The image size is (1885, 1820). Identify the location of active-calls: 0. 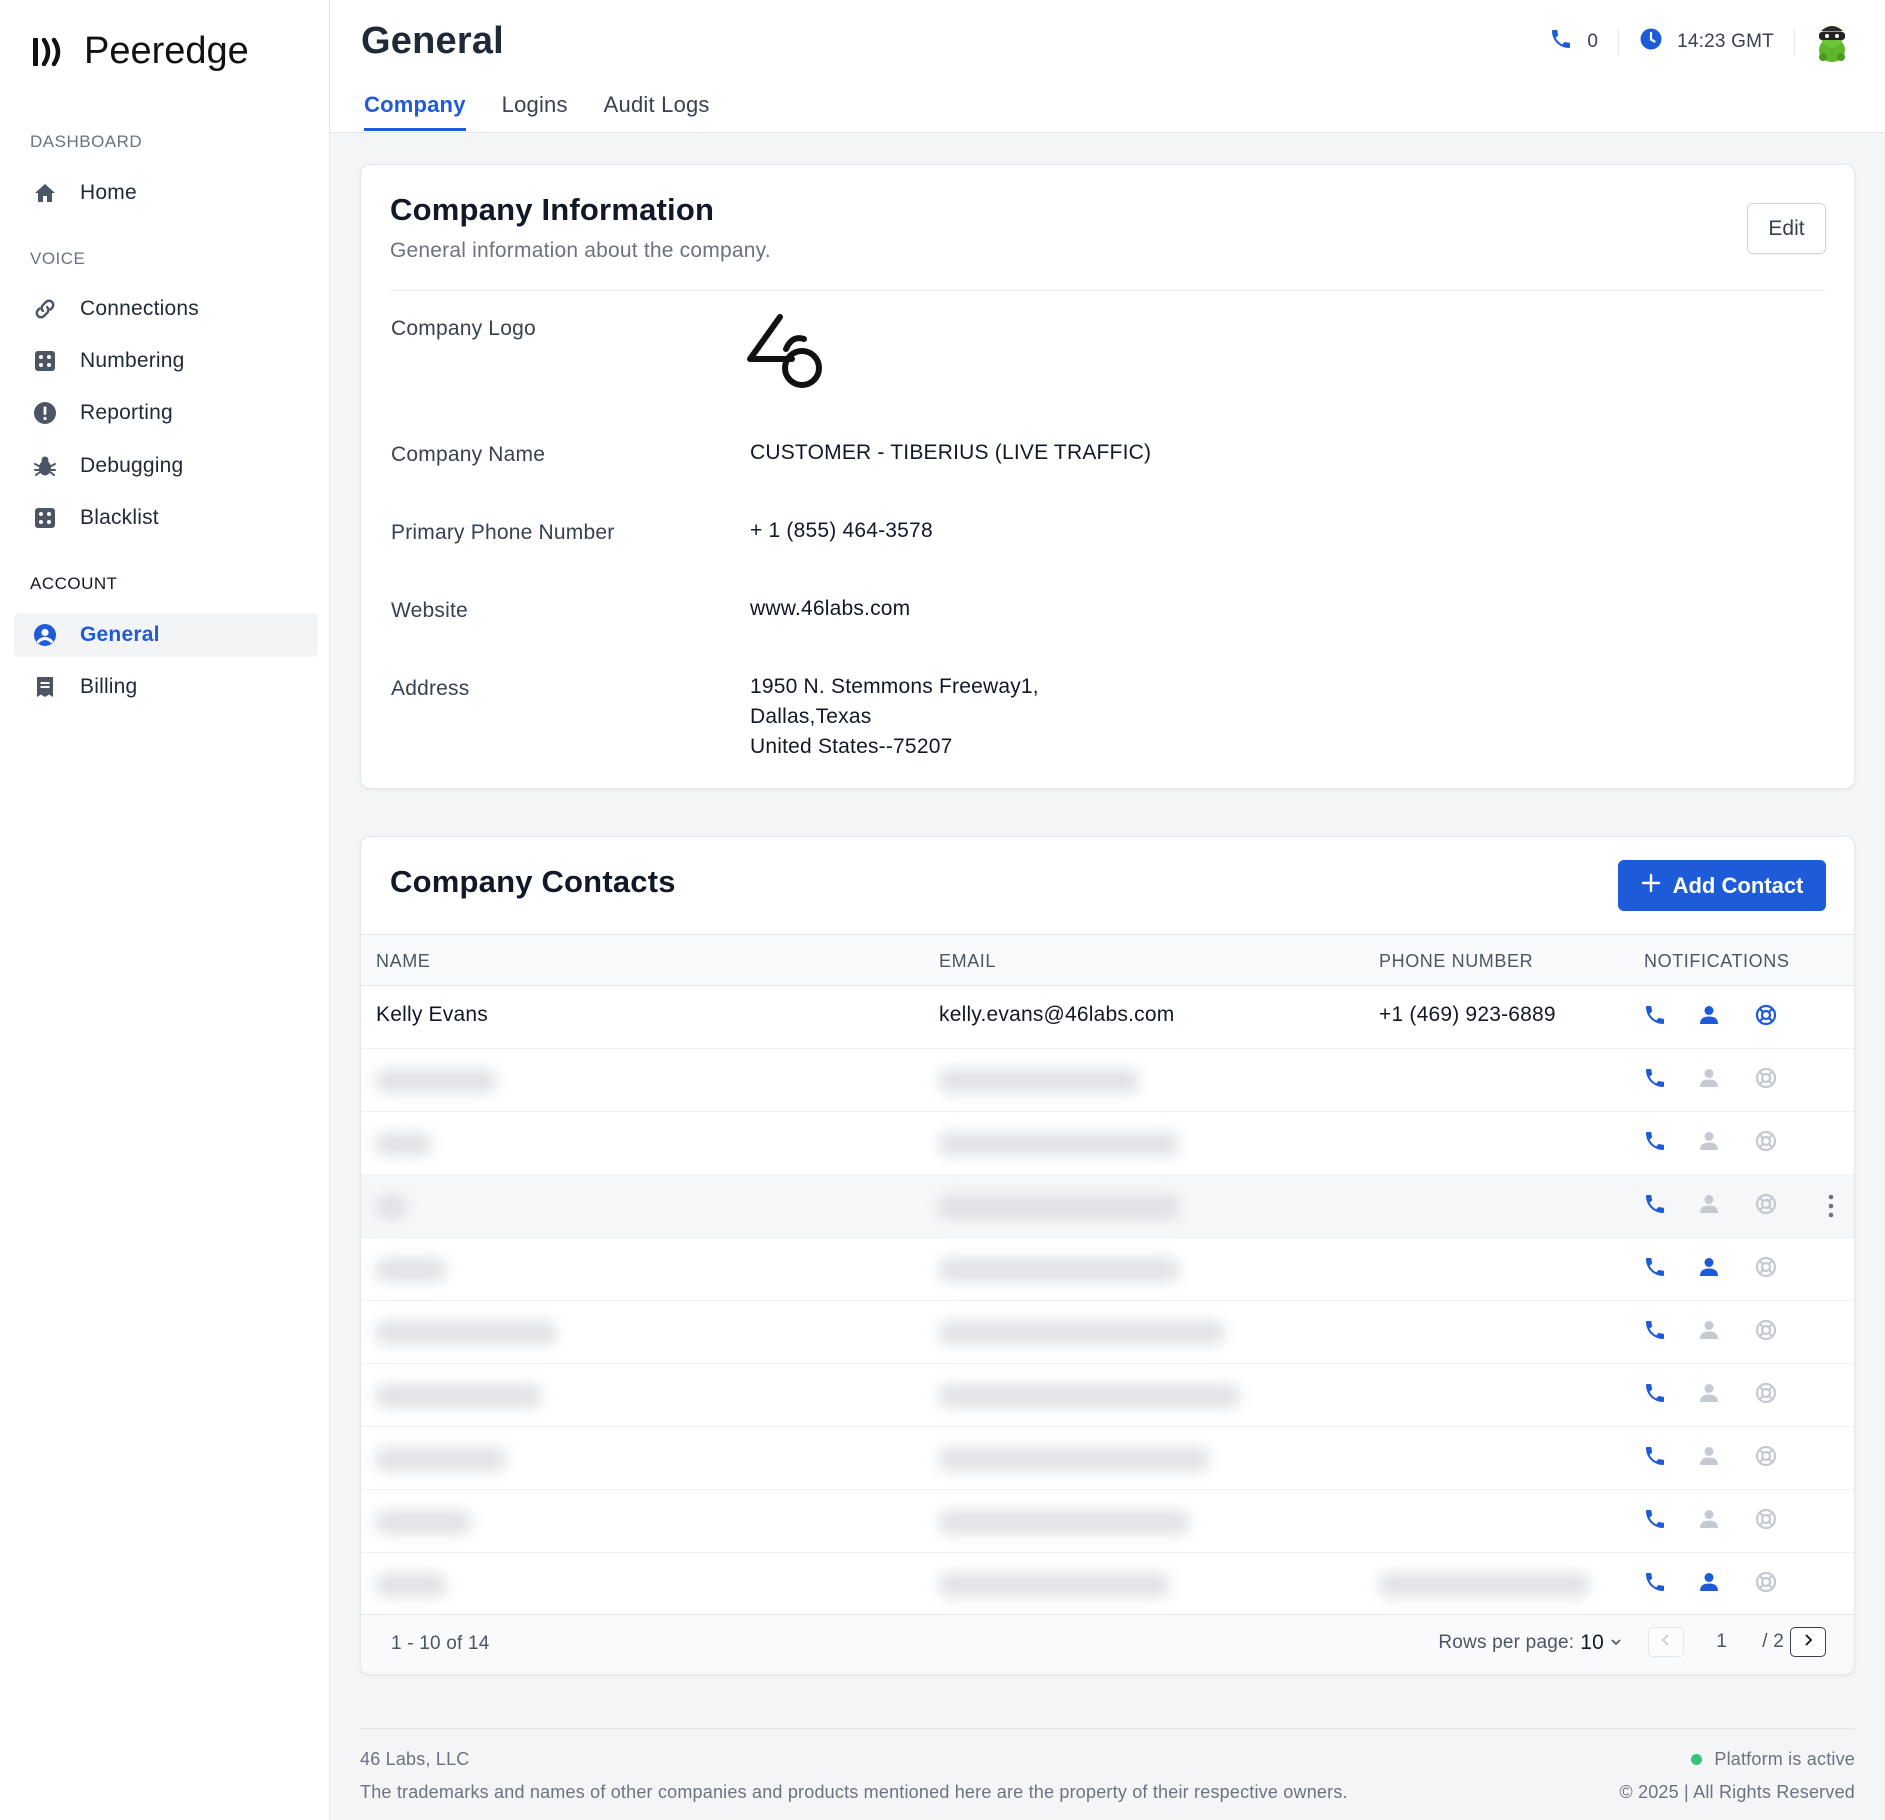
(1573, 42).